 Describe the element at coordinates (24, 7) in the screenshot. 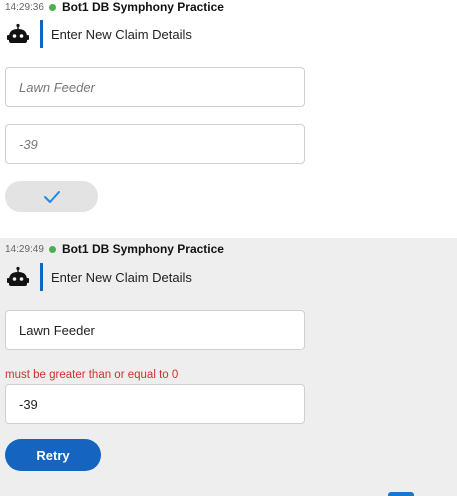

I see `message-timestamp: 14:29:36` at that location.